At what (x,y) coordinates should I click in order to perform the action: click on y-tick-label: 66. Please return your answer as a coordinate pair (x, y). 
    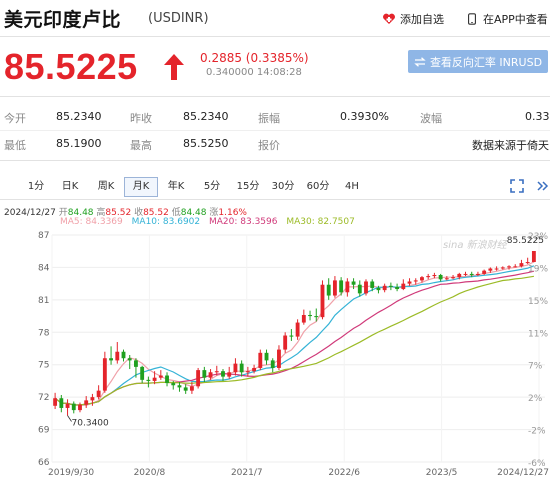
    Looking at the image, I should click on (44, 463).